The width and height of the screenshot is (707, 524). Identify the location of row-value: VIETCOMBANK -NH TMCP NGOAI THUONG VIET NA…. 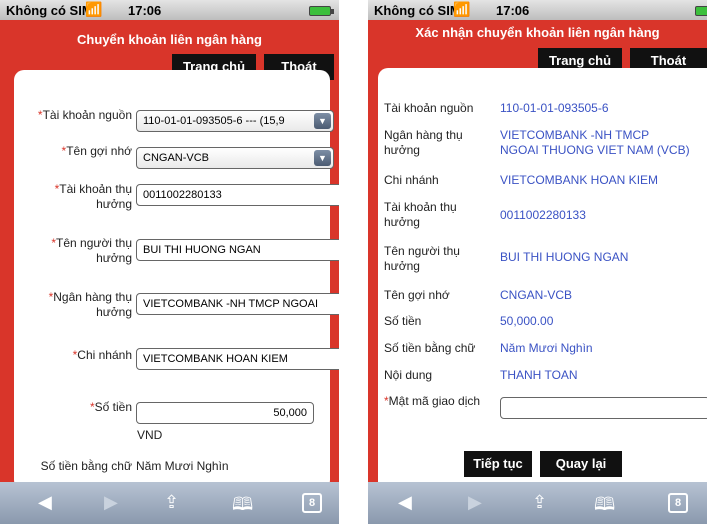
(595, 142).